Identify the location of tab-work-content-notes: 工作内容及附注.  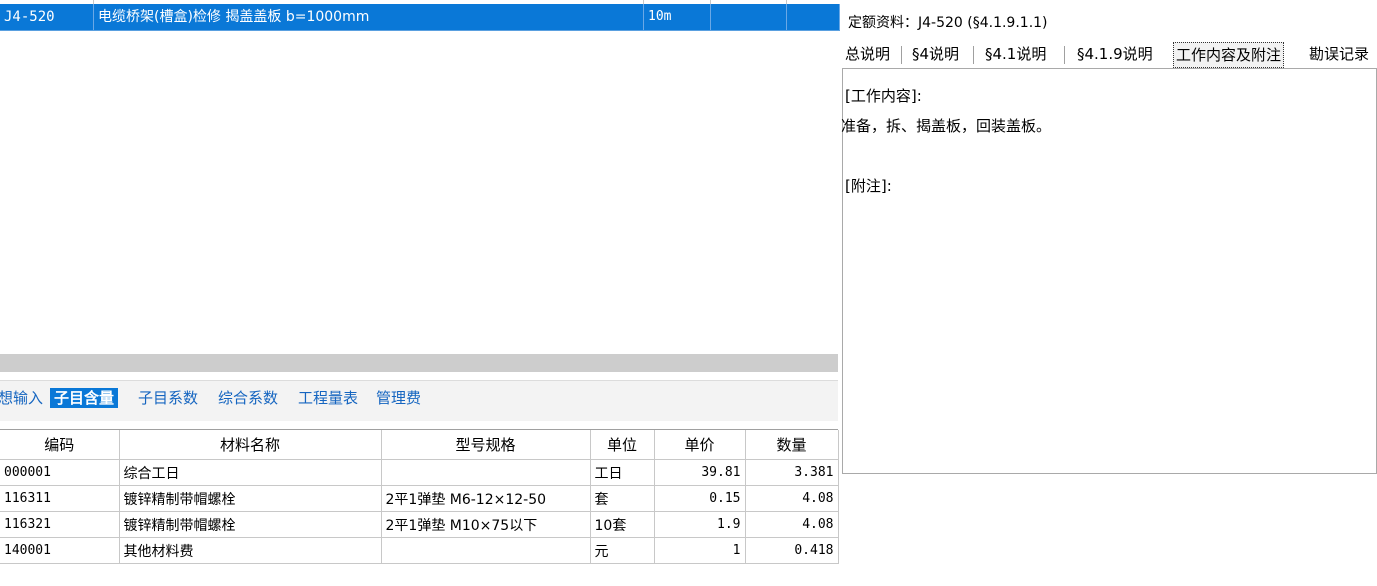
(1229, 55).